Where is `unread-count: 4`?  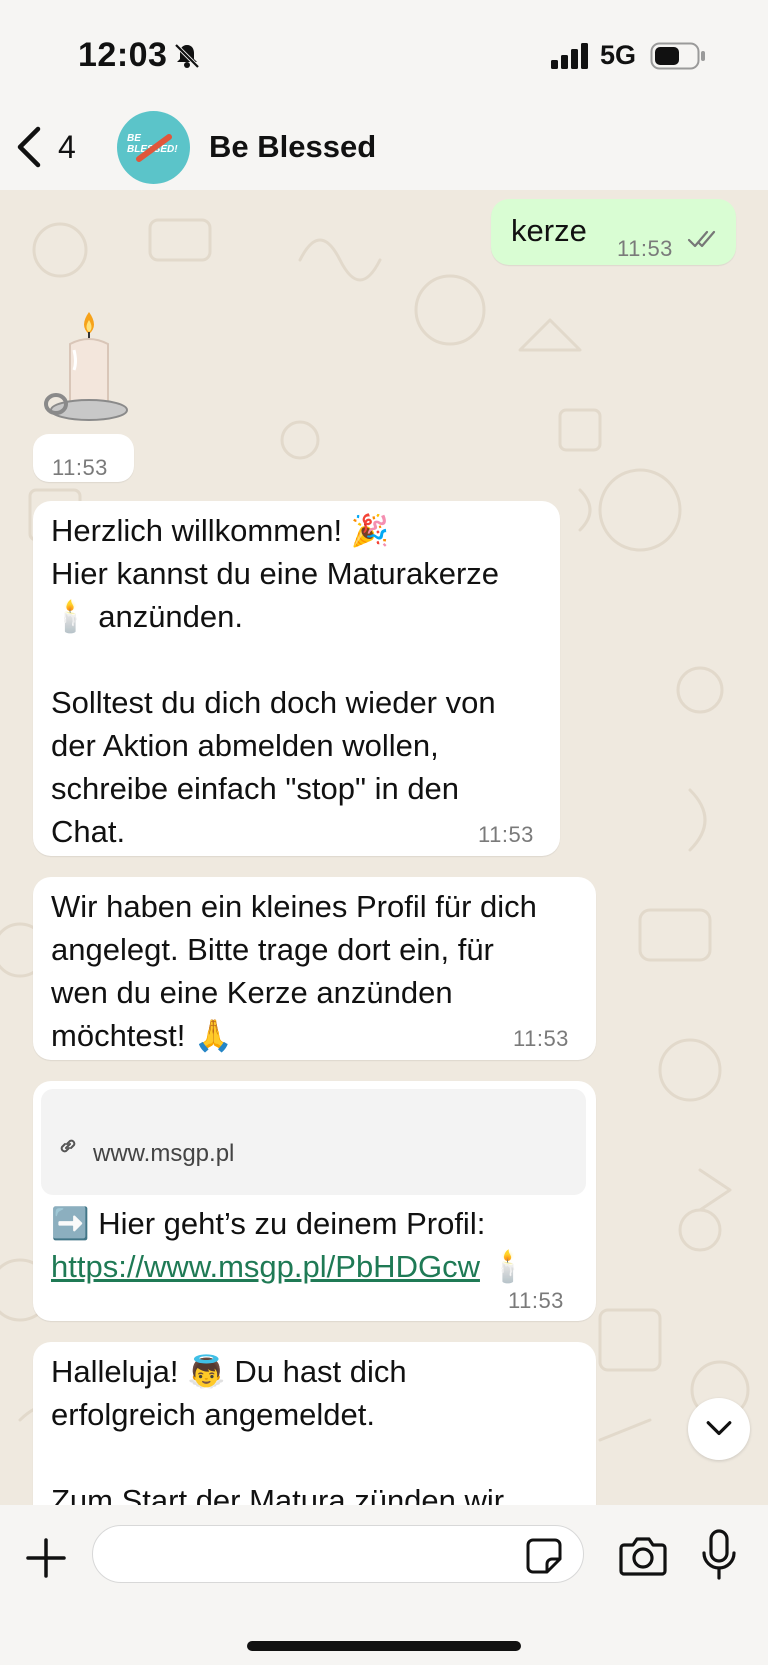
unread-count: 4 is located at coordinates (67, 147).